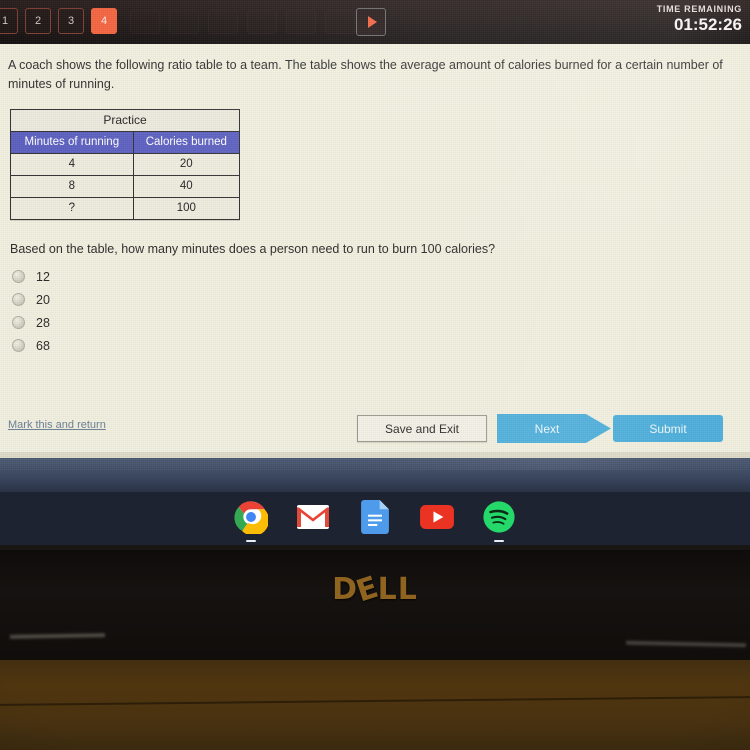 The image size is (750, 750). Describe the element at coordinates (5, 21) in the screenshot. I see `question-tab-1-label: 1` at that location.